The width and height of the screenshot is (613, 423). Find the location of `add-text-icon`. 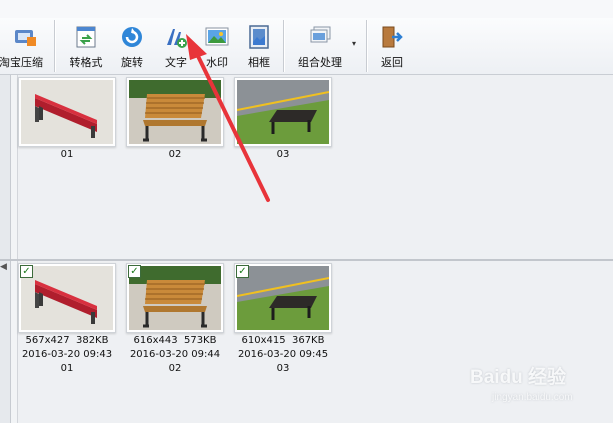

add-text-icon is located at coordinates (177, 38).